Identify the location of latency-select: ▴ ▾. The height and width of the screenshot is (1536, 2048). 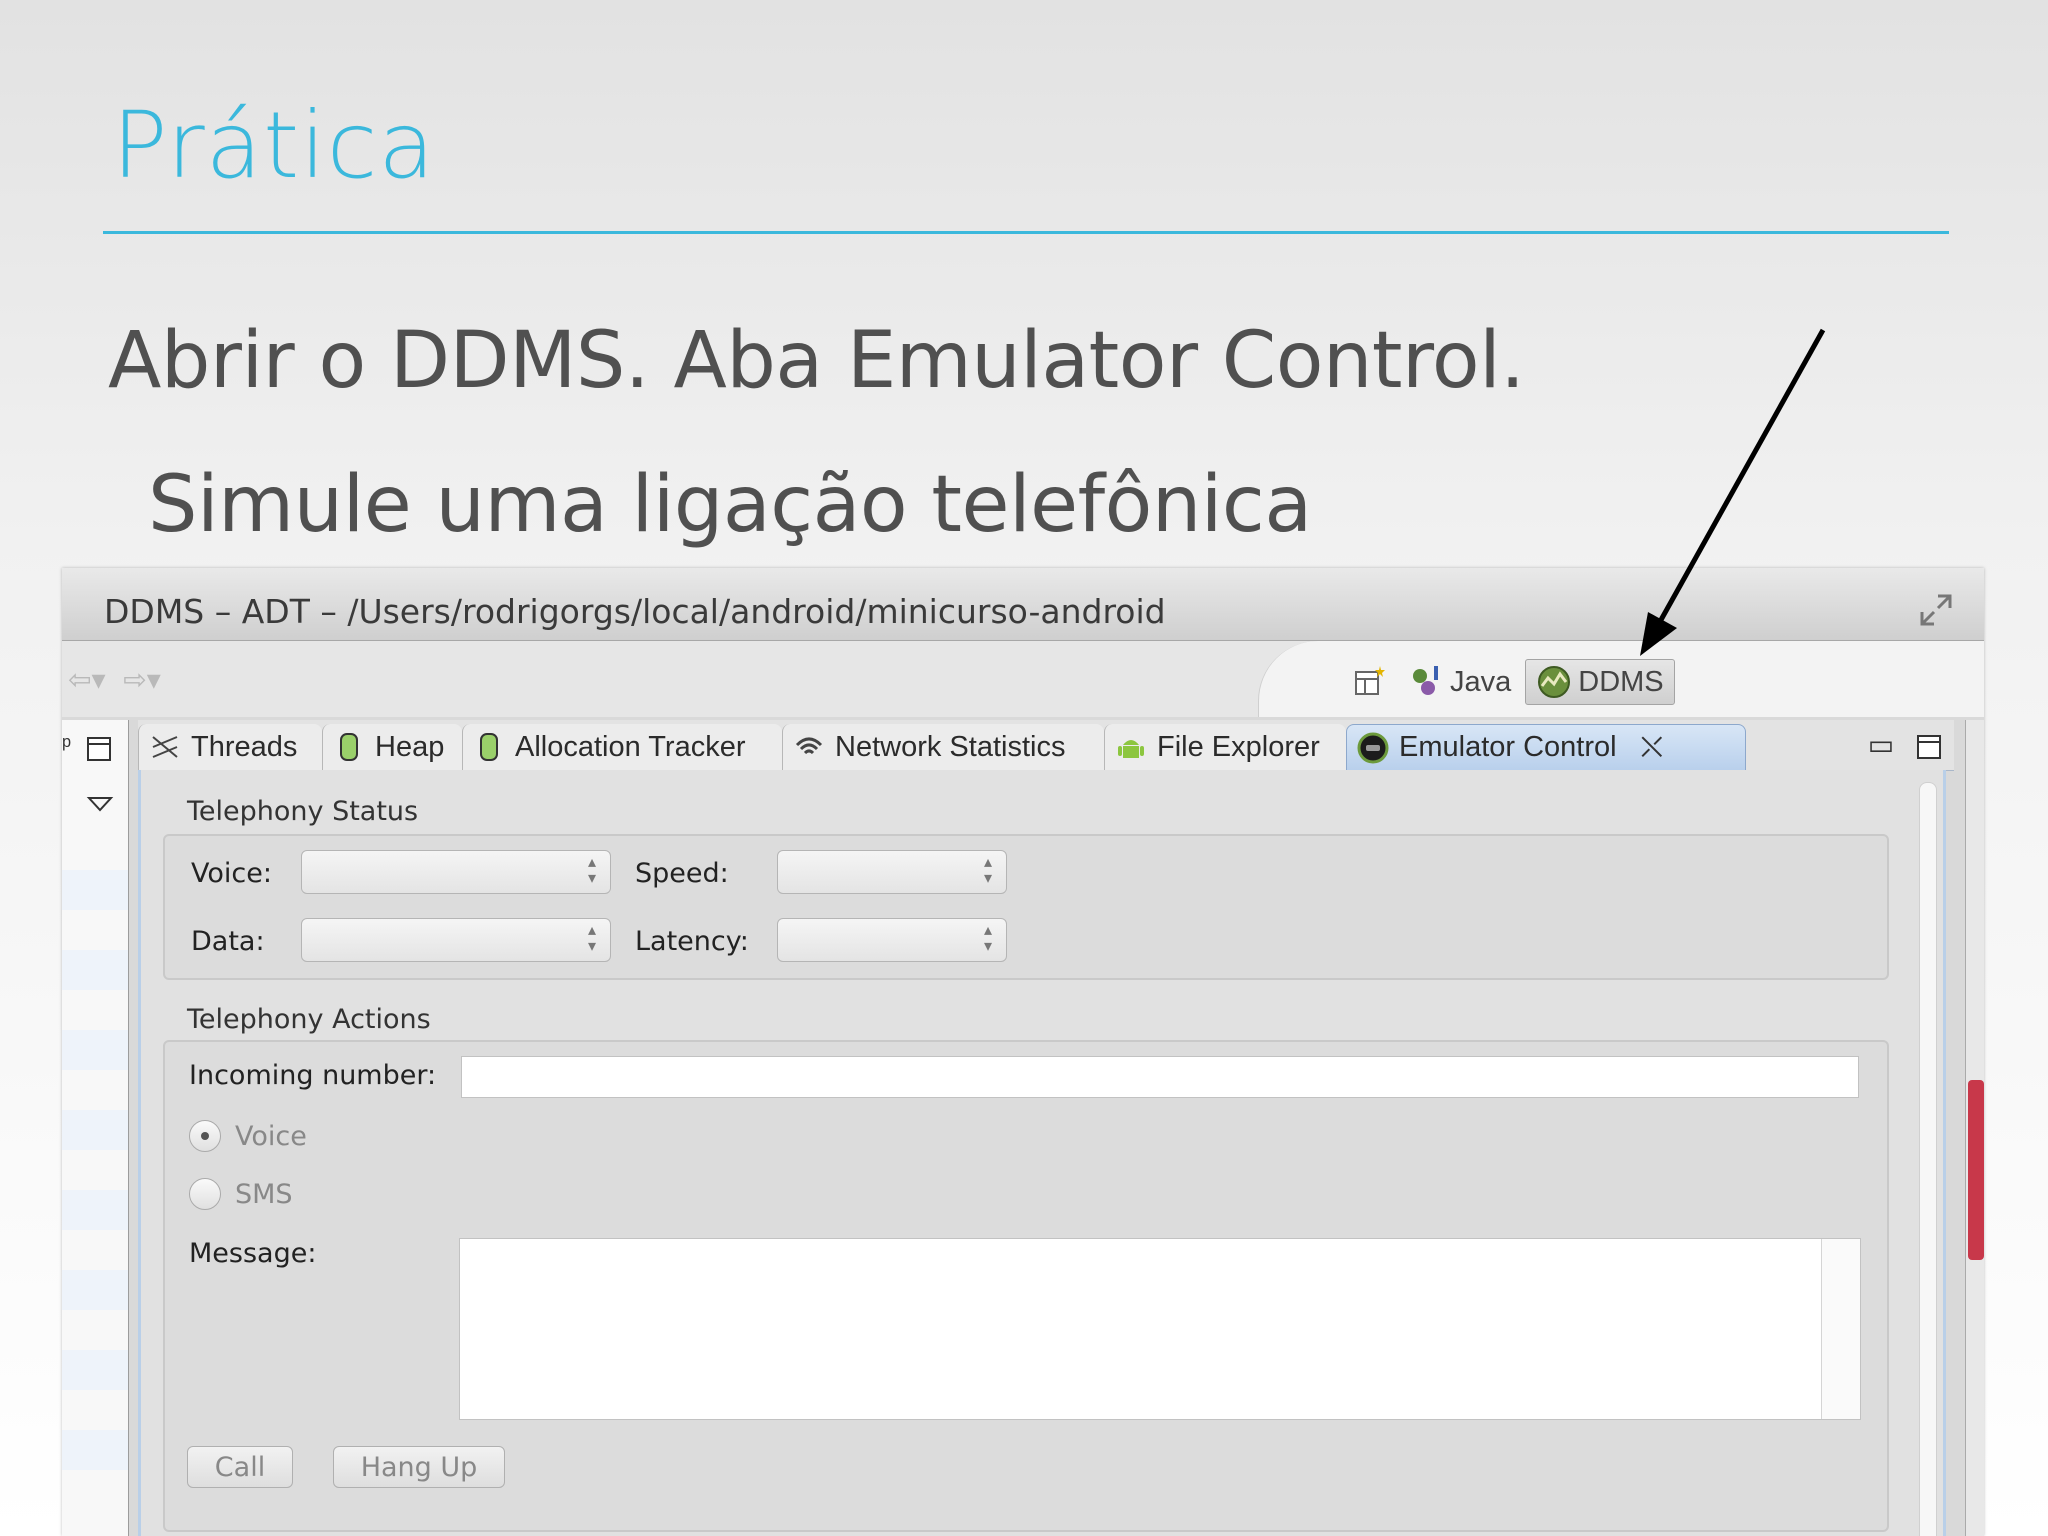
(892, 940).